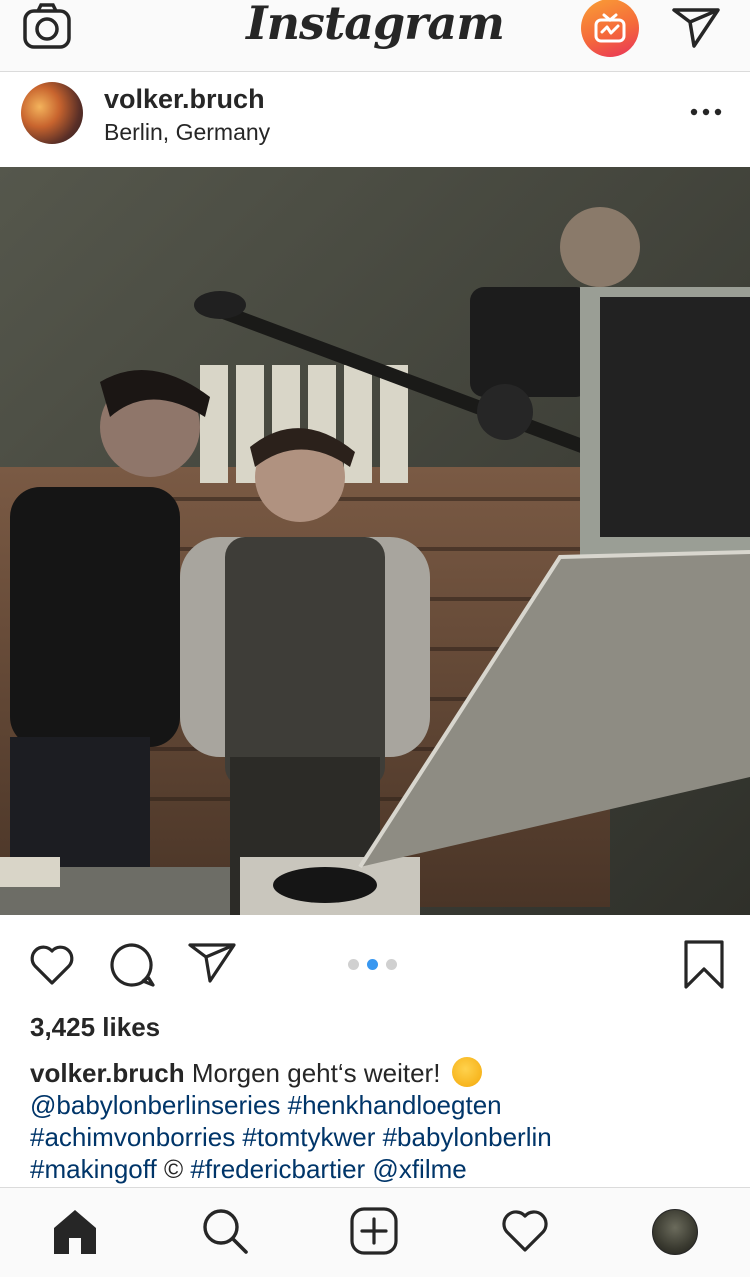 This screenshot has width=750, height=1277. What do you see at coordinates (316, 1073) in the screenshot?
I see `caption-text: Morgen geht‘s weiter!` at bounding box center [316, 1073].